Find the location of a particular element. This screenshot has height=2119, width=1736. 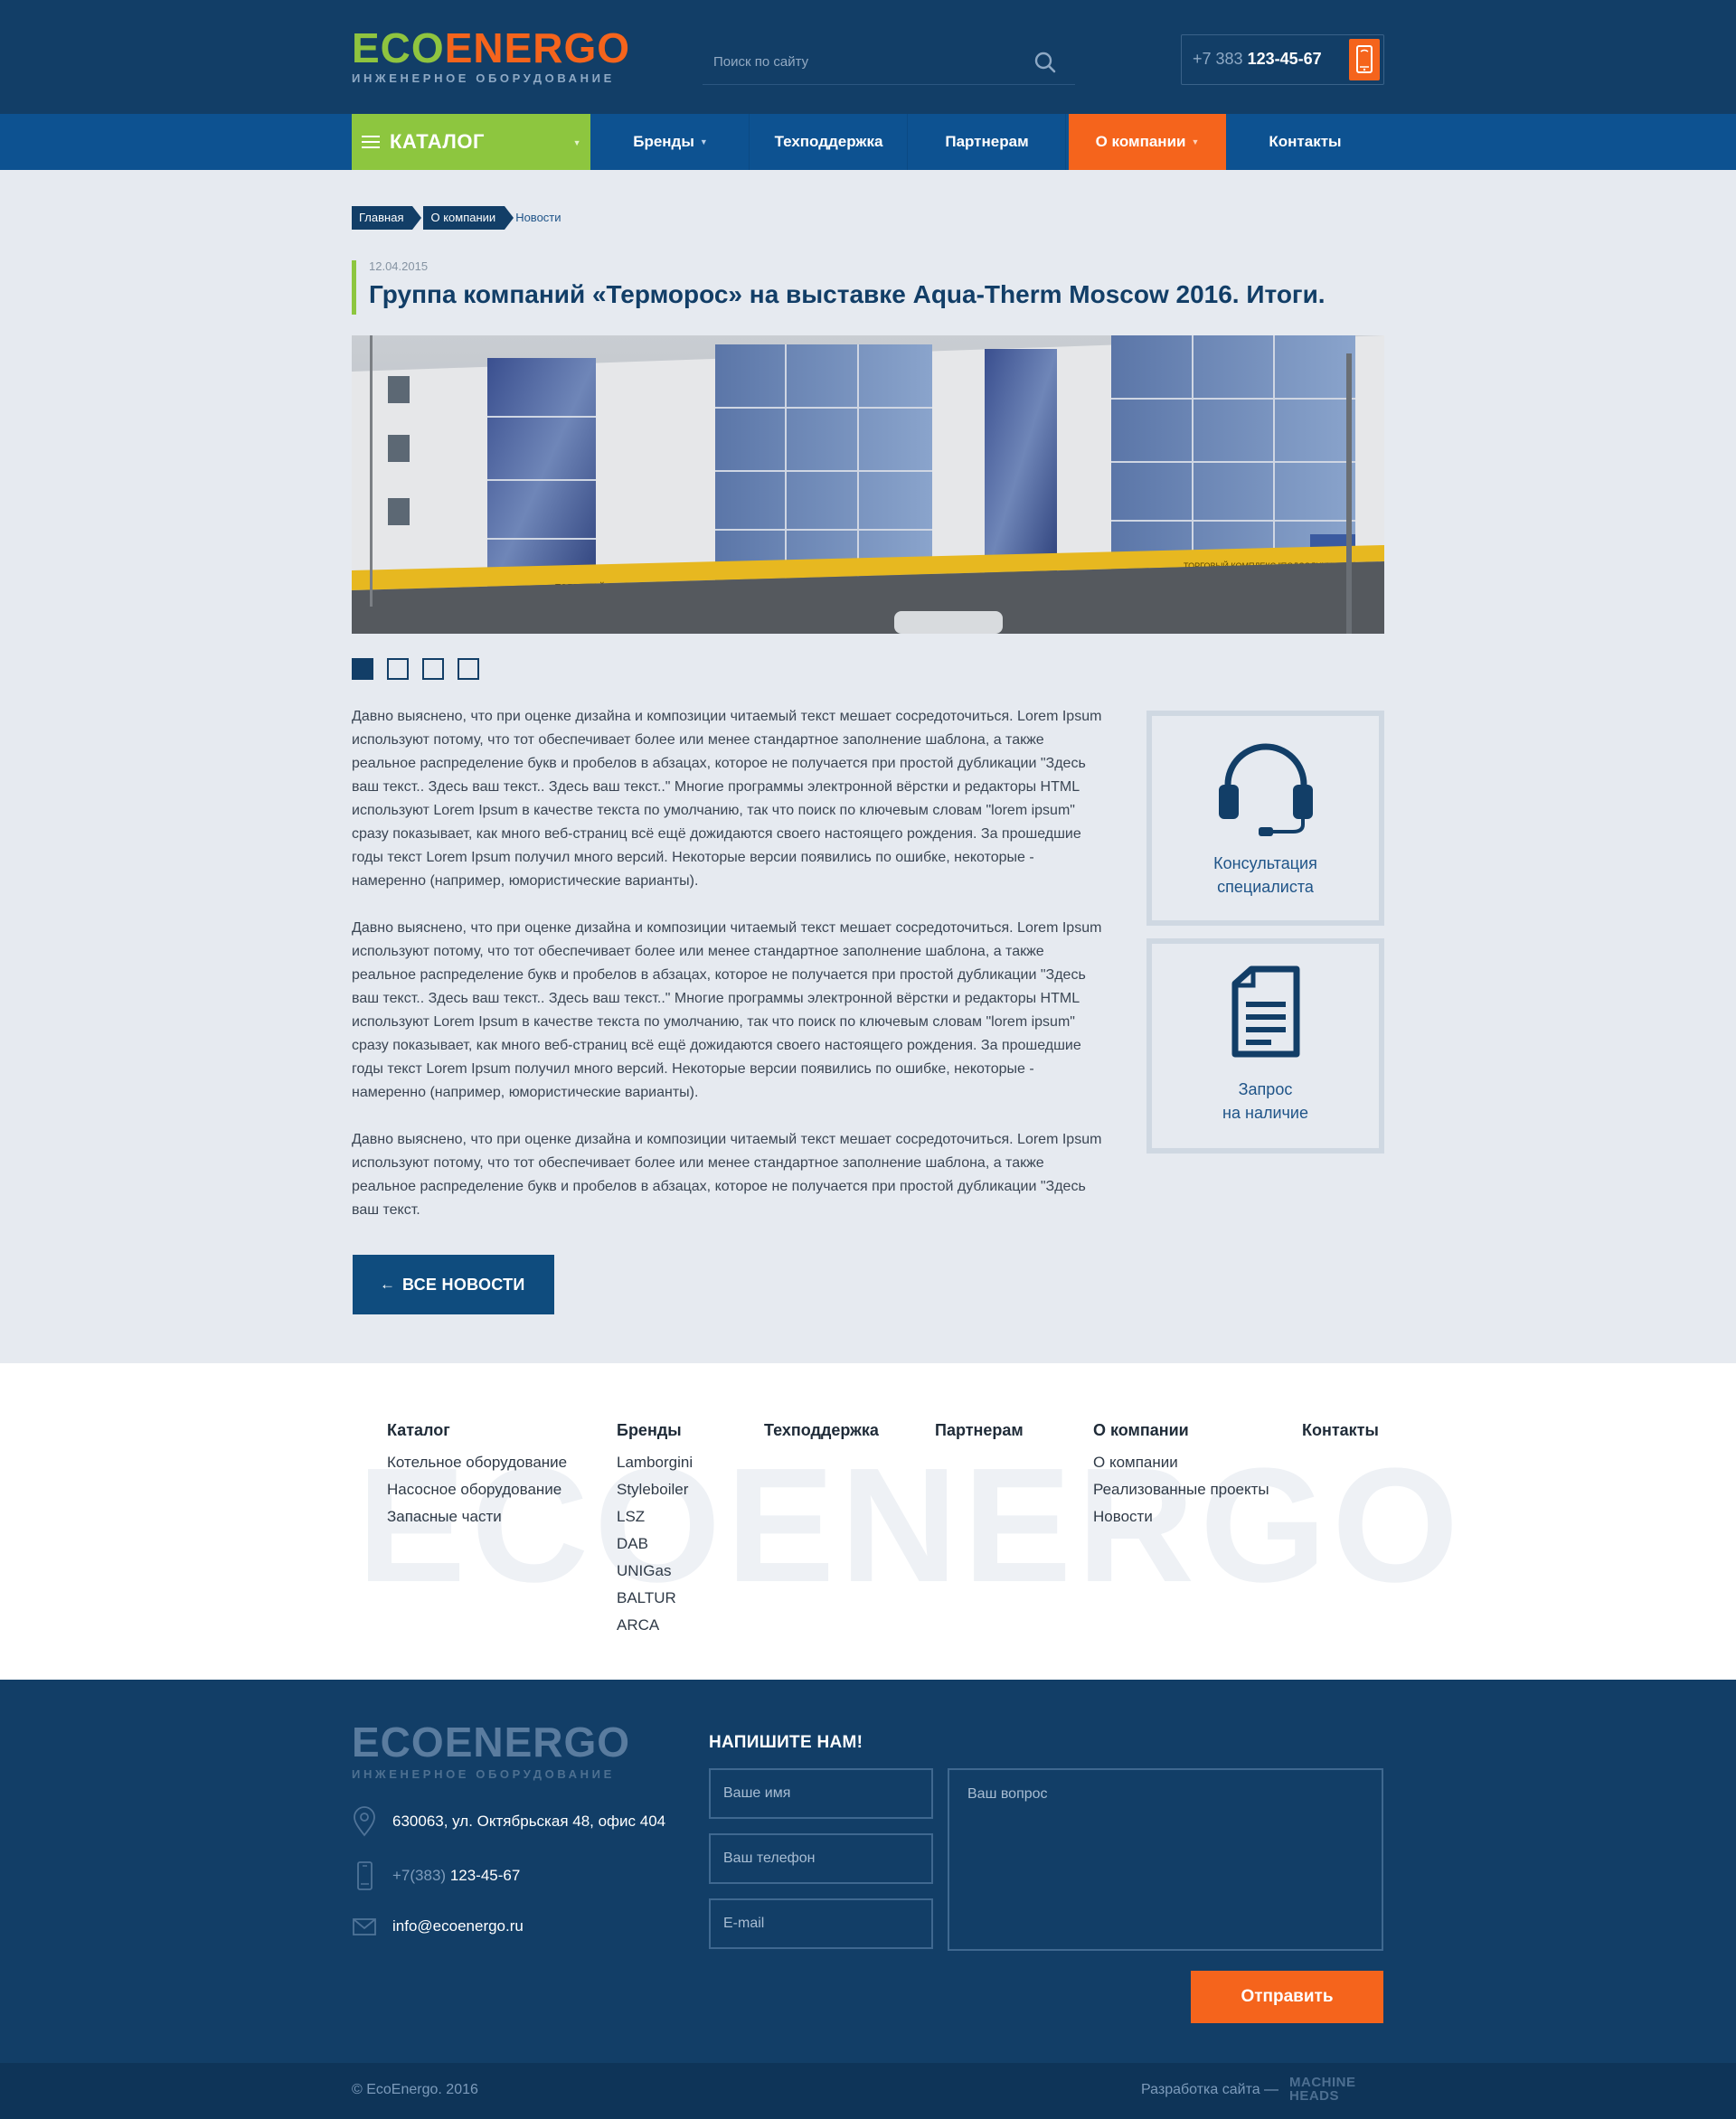

site-logo: ECOENERGO ИНЖЕНЕРНОЕ ОБОРУДОВАНИЕ is located at coordinates (491, 55).